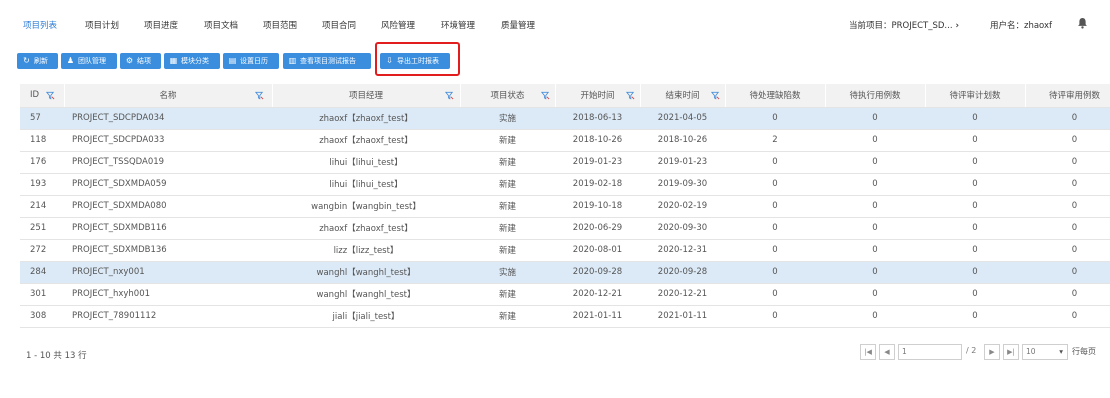  I want to click on column-header-end-time: 结束时间, so click(683, 96).